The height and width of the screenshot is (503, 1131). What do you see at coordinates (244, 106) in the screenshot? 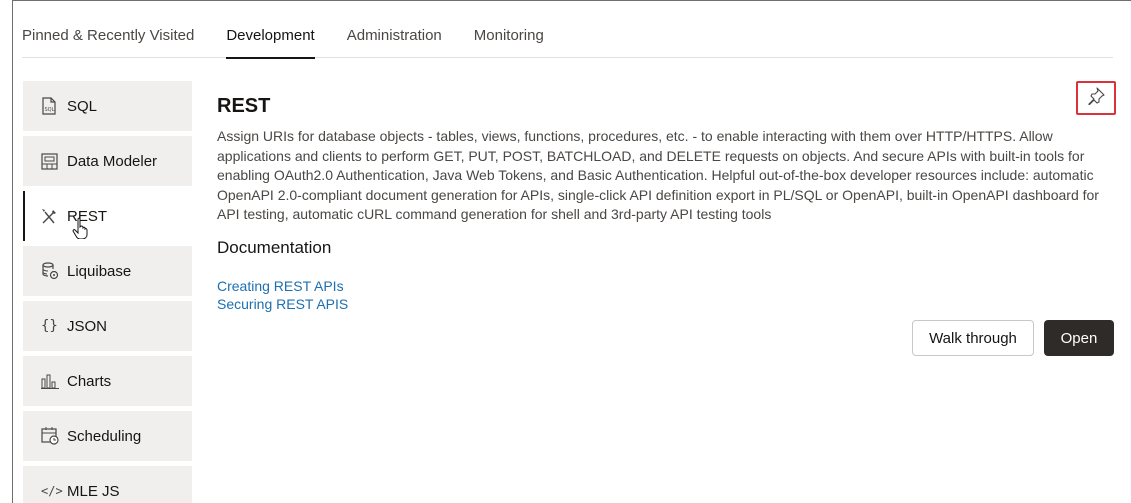
I see `page-title: REST` at bounding box center [244, 106].